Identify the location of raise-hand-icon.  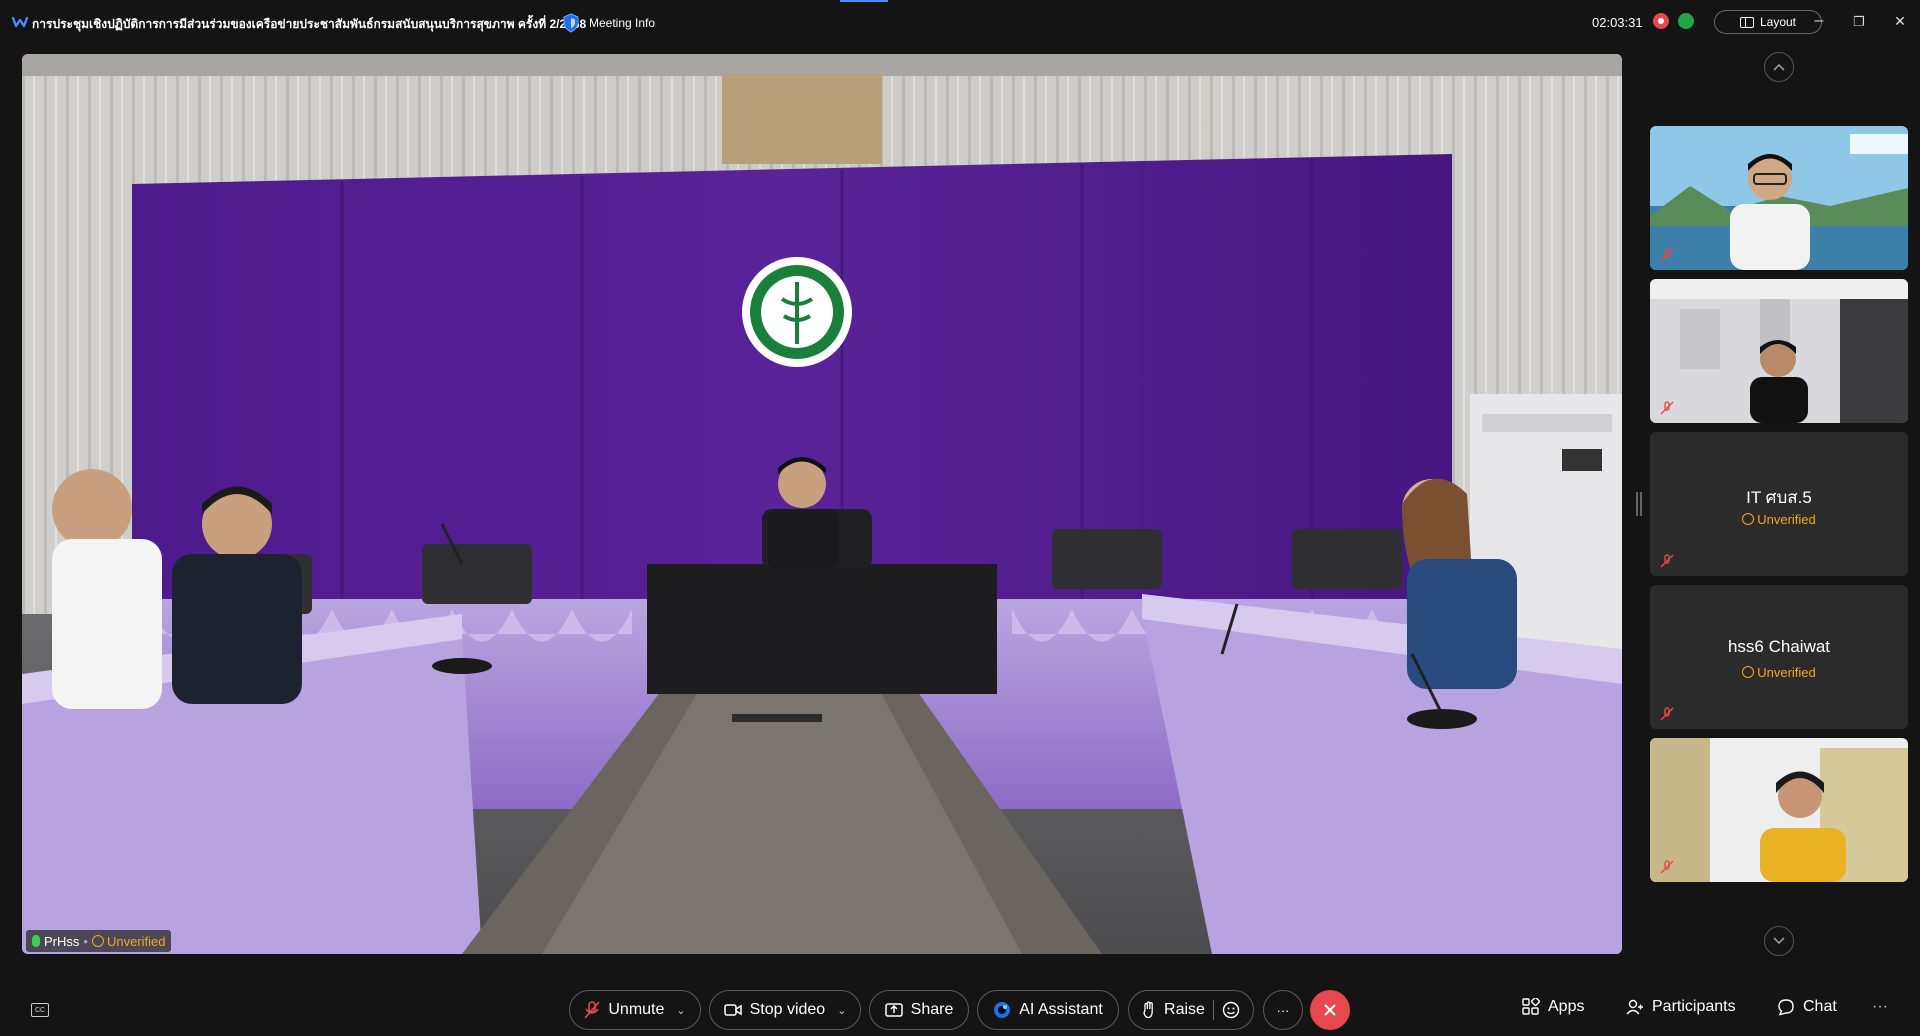
(1148, 1010).